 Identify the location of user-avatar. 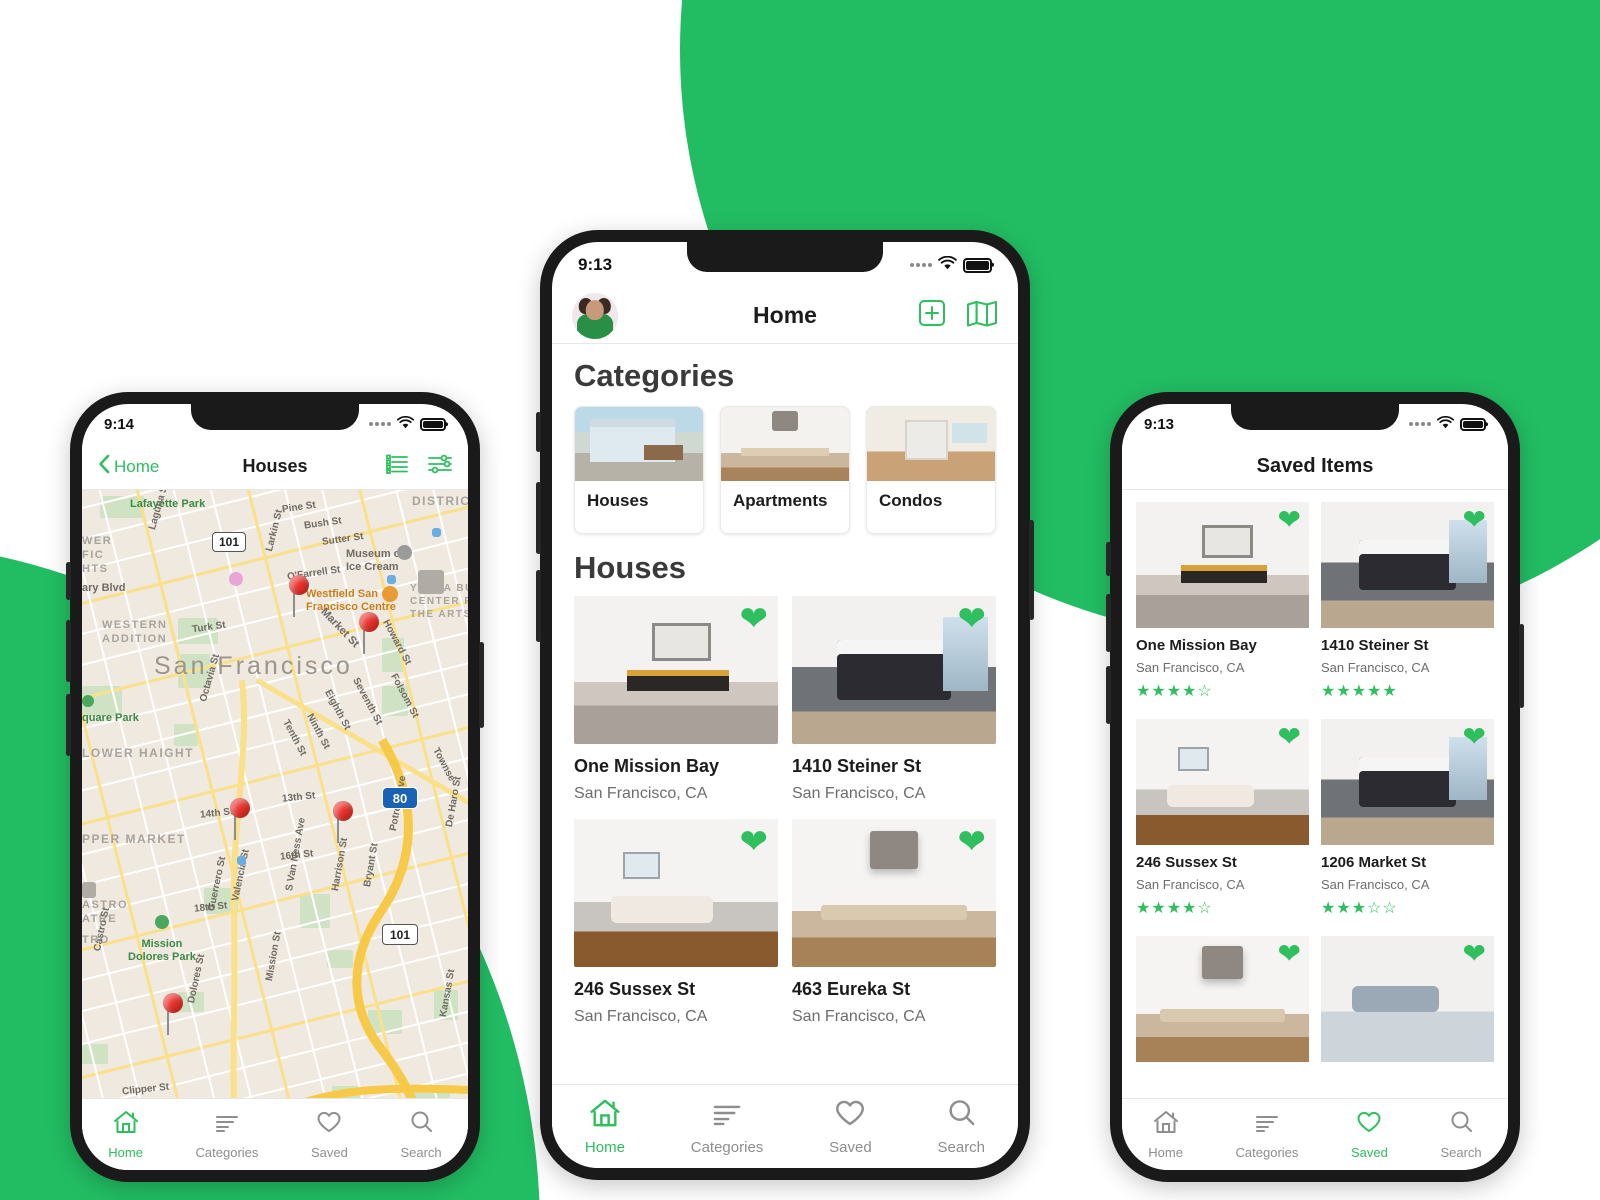
(595, 315).